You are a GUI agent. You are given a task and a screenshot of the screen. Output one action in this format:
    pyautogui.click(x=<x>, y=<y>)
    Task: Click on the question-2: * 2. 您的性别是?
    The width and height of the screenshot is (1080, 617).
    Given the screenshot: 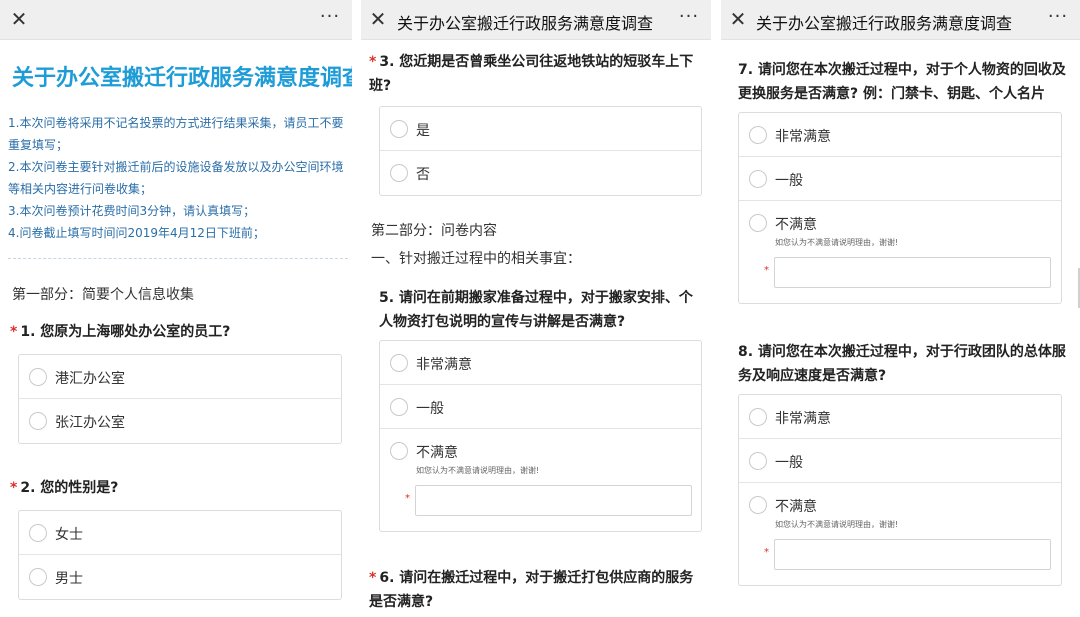 What is the action you would take?
    pyautogui.click(x=179, y=488)
    